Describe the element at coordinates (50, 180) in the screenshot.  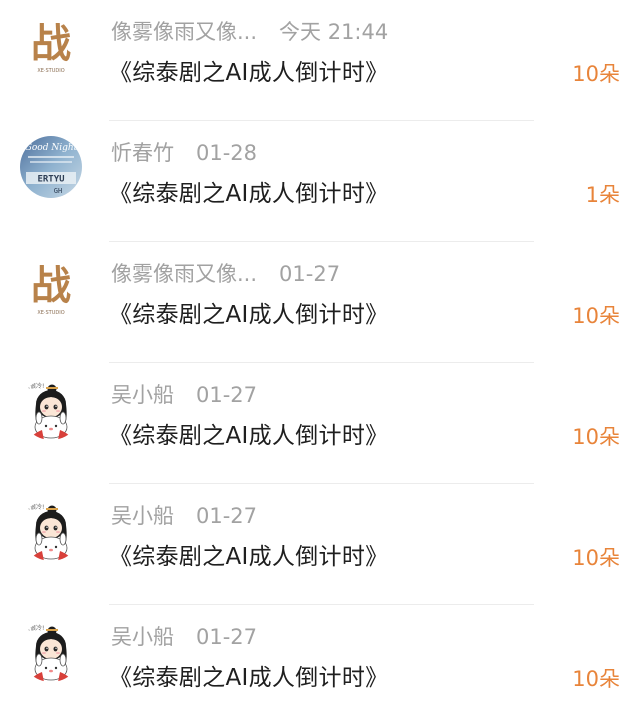
I see `avatar-keys-row: ERTYU` at that location.